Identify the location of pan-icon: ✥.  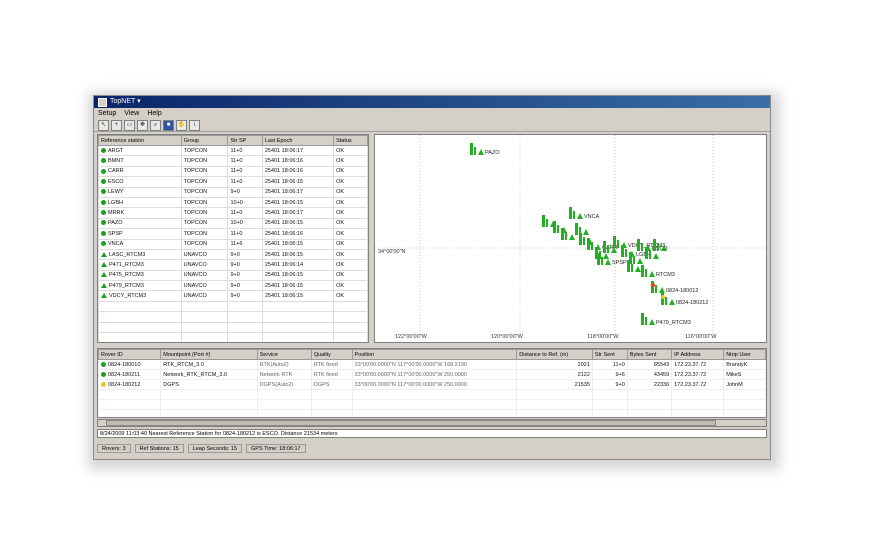
(142, 125).